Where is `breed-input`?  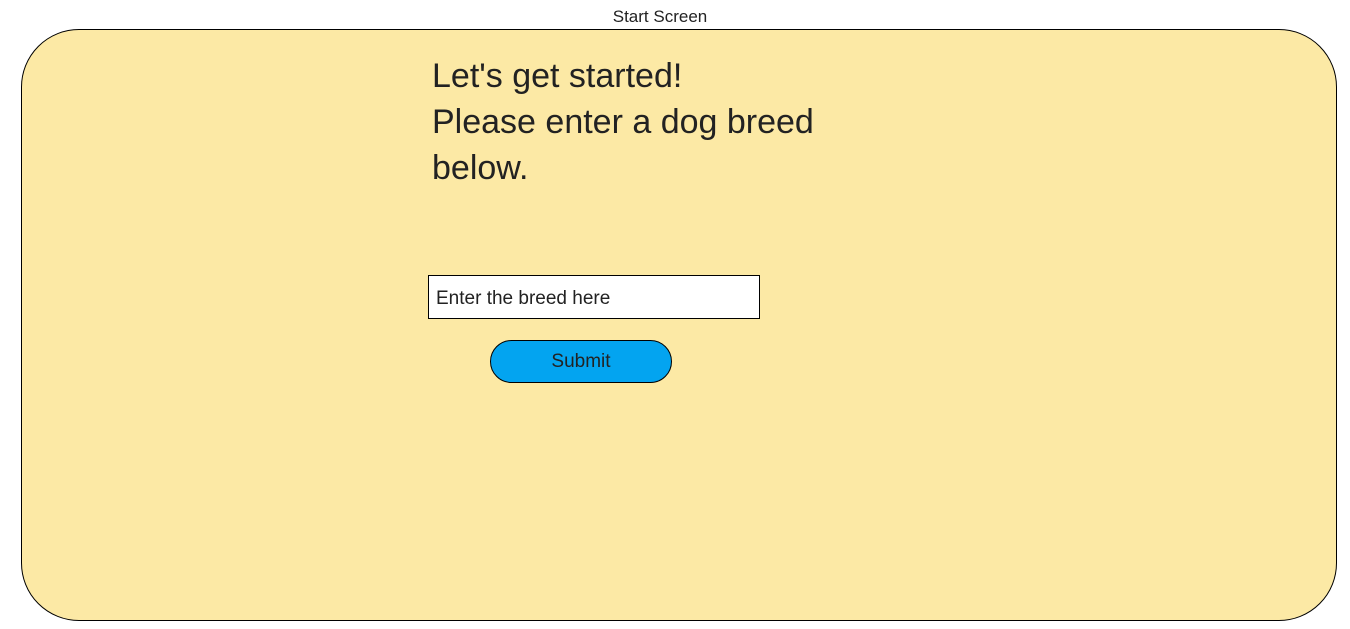 breed-input is located at coordinates (594, 297).